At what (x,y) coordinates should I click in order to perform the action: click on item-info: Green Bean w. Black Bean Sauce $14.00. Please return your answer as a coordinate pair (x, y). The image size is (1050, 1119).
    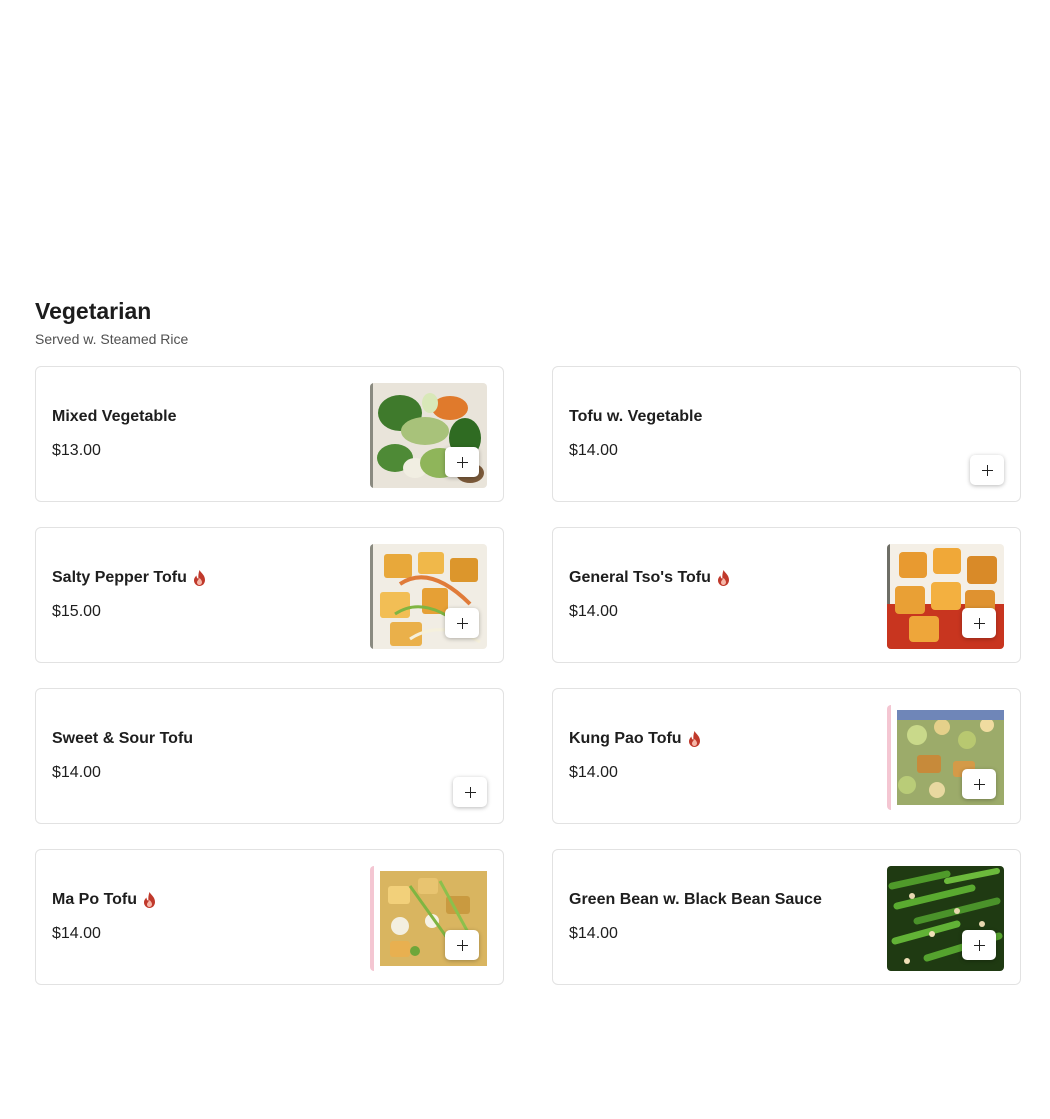
    Looking at the image, I should click on (695, 917).